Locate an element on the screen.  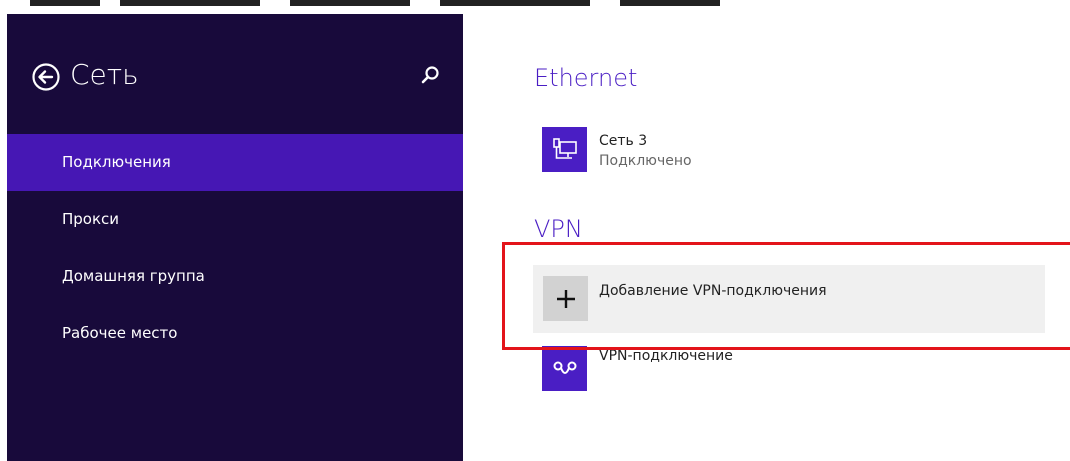
vpn-connection-name: VPN-подключение is located at coordinates (666, 356).